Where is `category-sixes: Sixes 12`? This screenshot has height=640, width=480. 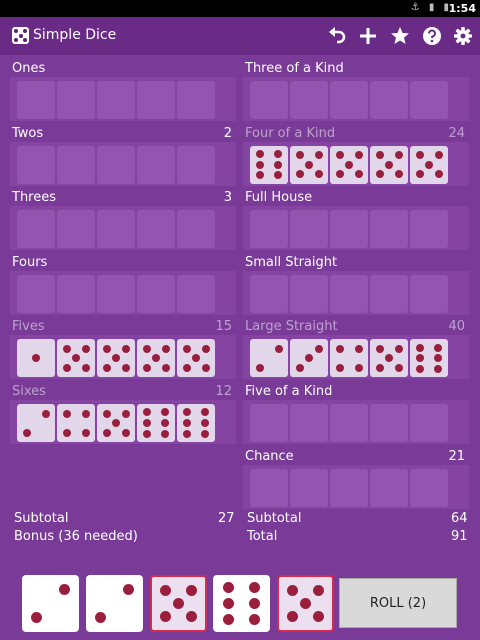 category-sixes: Sixes 12 is located at coordinates (123, 413).